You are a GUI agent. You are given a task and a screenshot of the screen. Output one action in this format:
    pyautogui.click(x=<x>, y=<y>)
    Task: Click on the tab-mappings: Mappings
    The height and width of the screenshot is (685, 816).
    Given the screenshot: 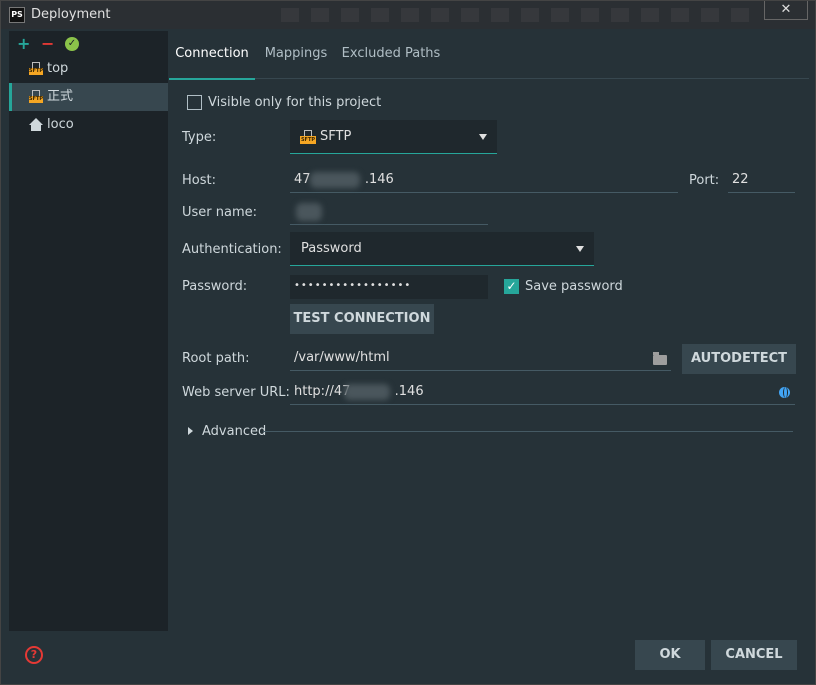 What is the action you would take?
    pyautogui.click(x=296, y=55)
    